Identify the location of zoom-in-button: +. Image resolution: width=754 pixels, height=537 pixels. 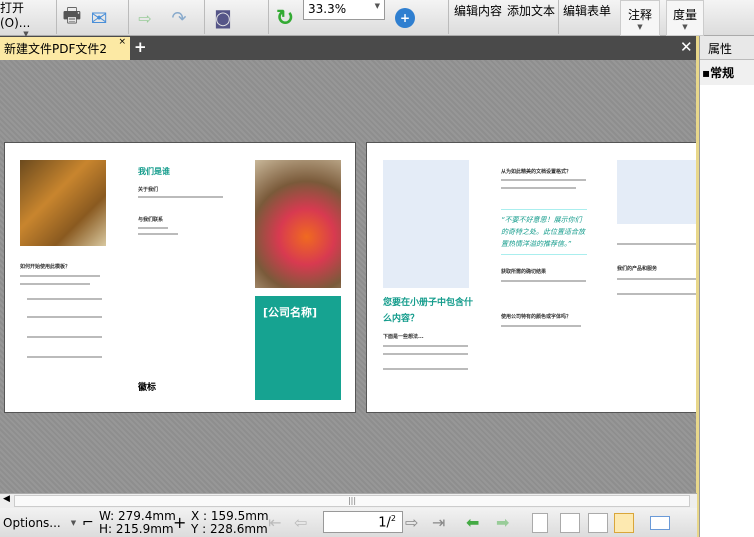
(405, 18).